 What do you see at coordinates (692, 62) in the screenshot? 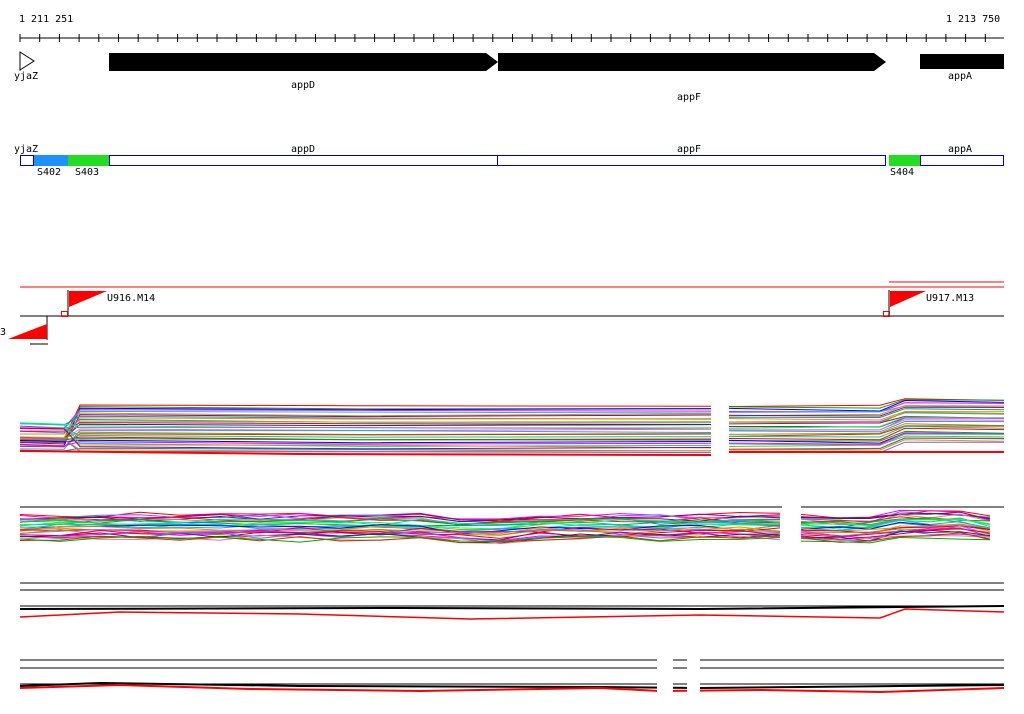
I see `gene-arrow-appF` at bounding box center [692, 62].